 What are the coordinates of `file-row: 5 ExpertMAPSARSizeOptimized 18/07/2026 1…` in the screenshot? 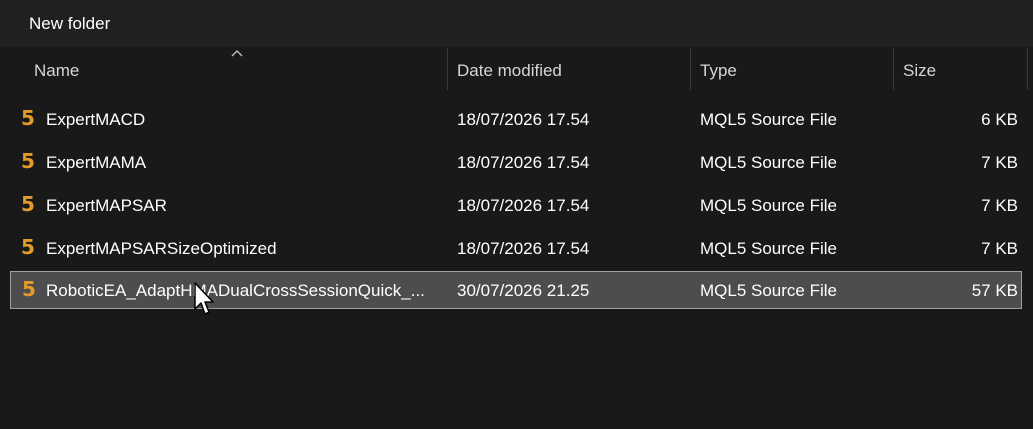 It's located at (516, 248).